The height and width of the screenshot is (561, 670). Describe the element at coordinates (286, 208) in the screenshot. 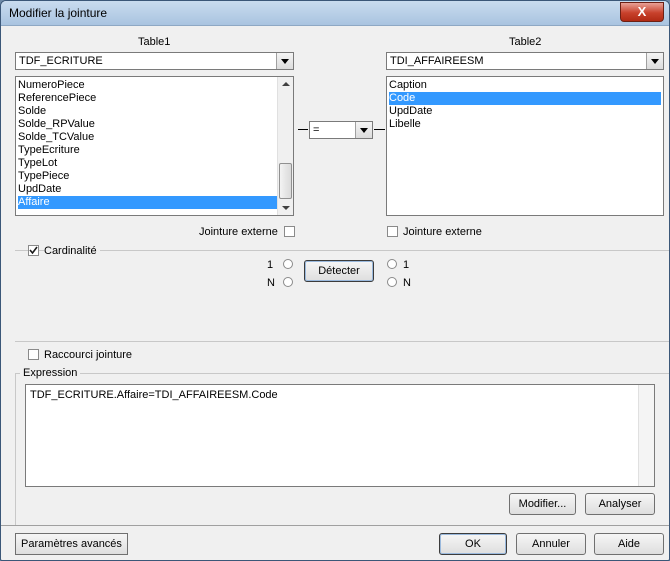

I see `scroll-down-icon` at that location.